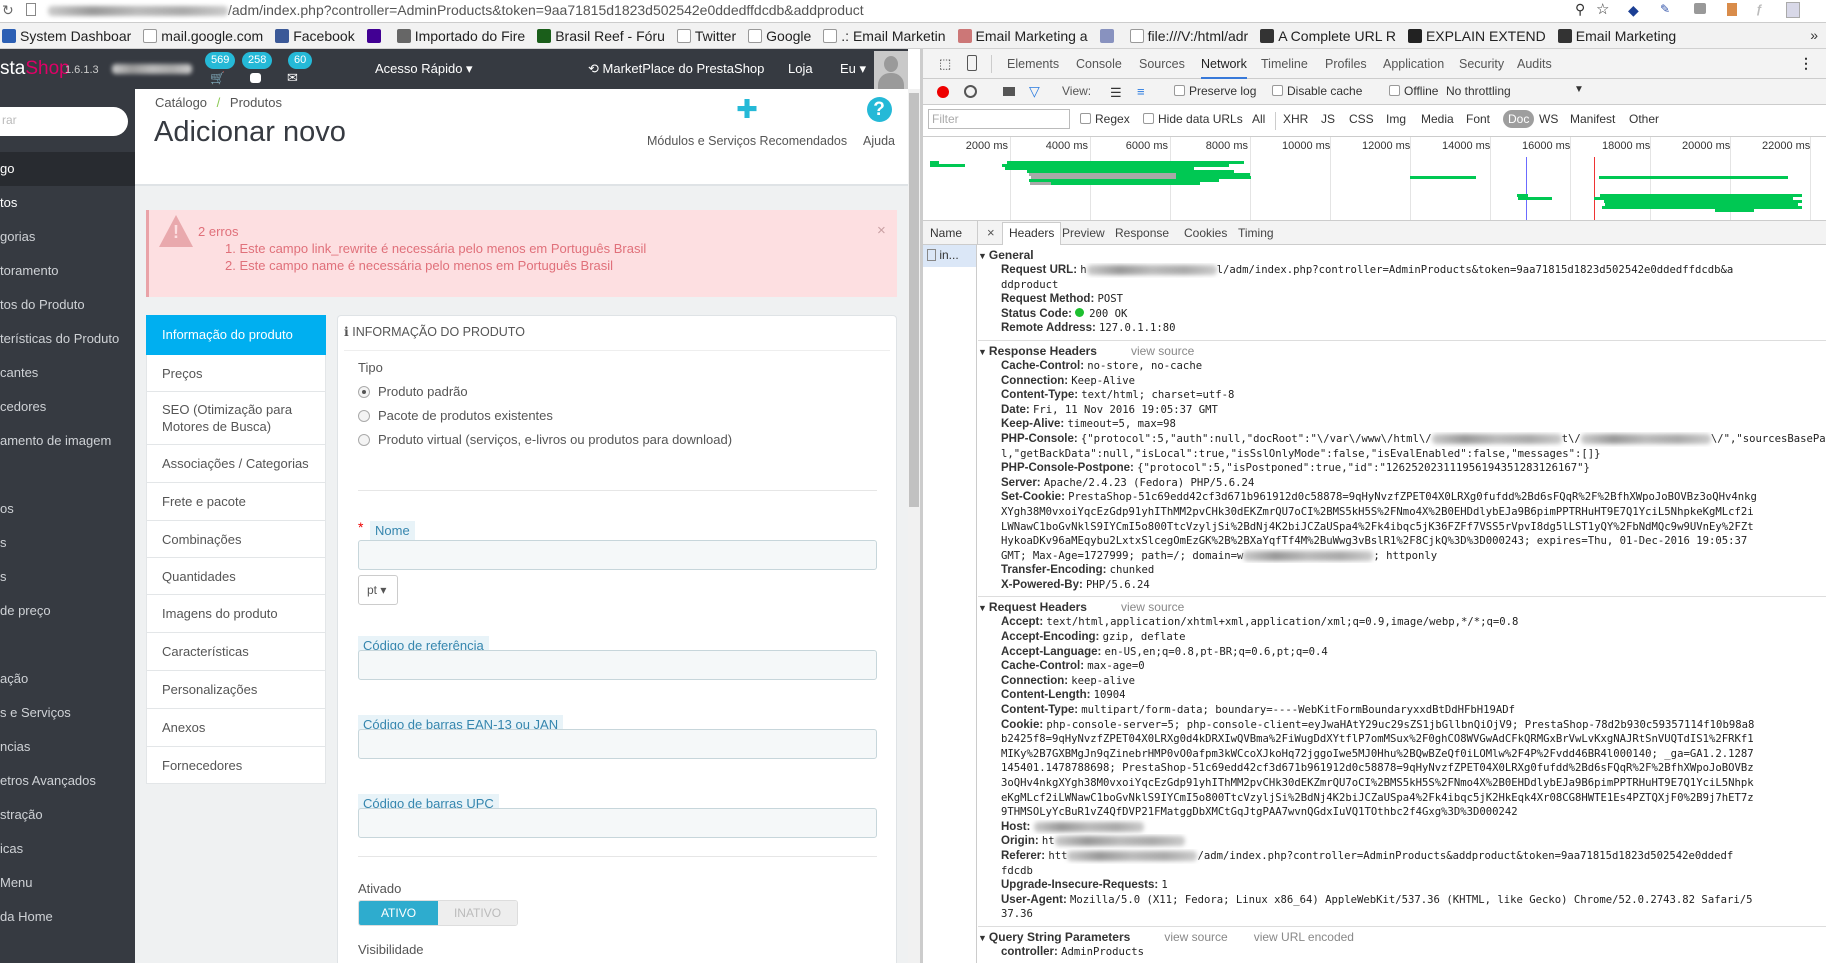  What do you see at coordinates (970, 91) in the screenshot?
I see `clear-icon` at bounding box center [970, 91].